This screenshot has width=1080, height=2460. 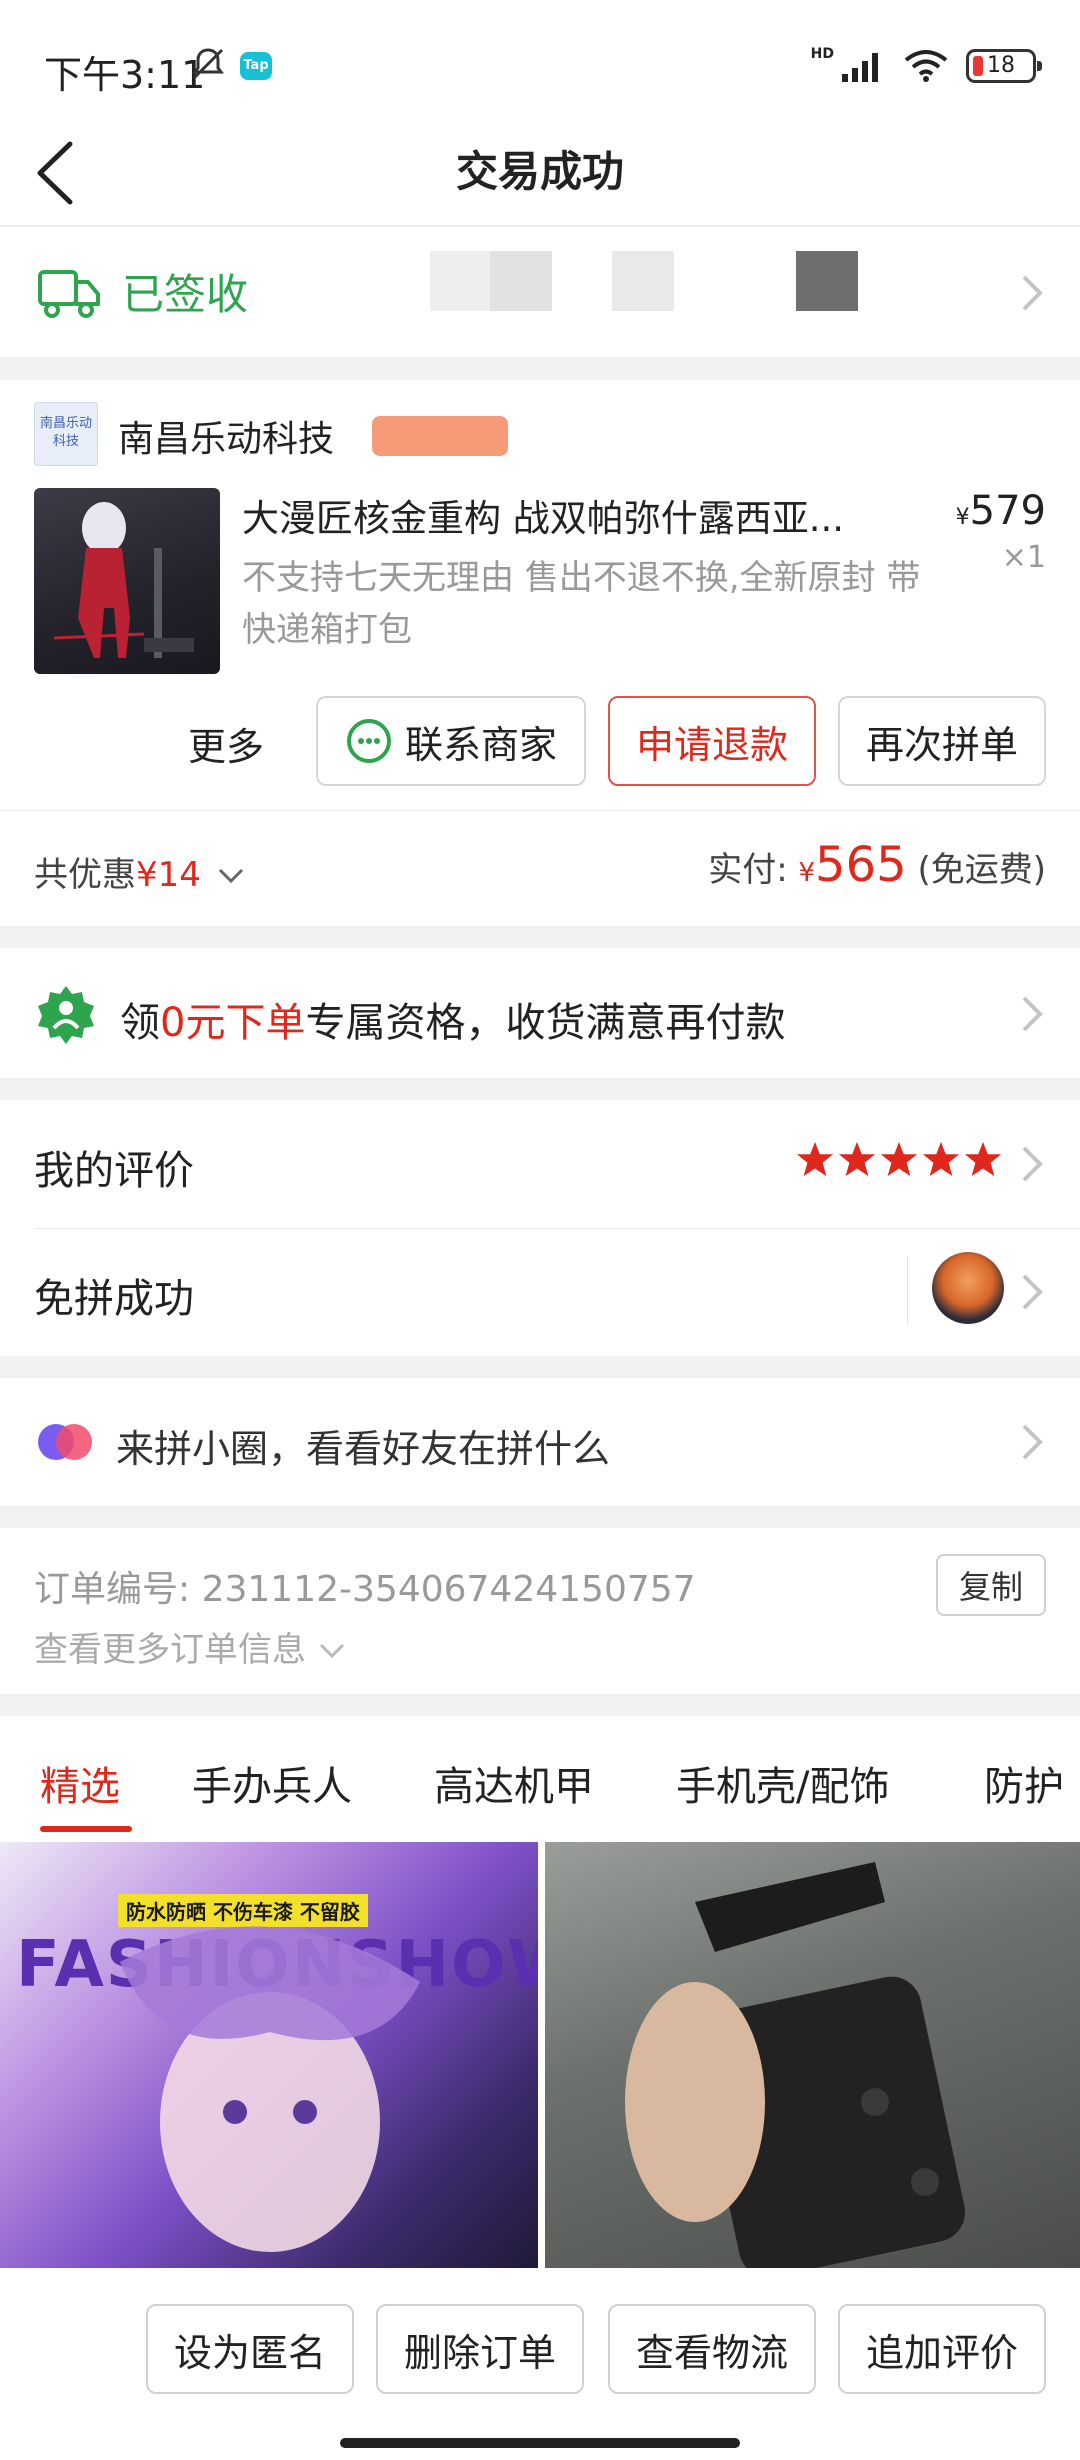 What do you see at coordinates (250, 2349) in the screenshot?
I see `set-anonymous-button: 设为匿名` at bounding box center [250, 2349].